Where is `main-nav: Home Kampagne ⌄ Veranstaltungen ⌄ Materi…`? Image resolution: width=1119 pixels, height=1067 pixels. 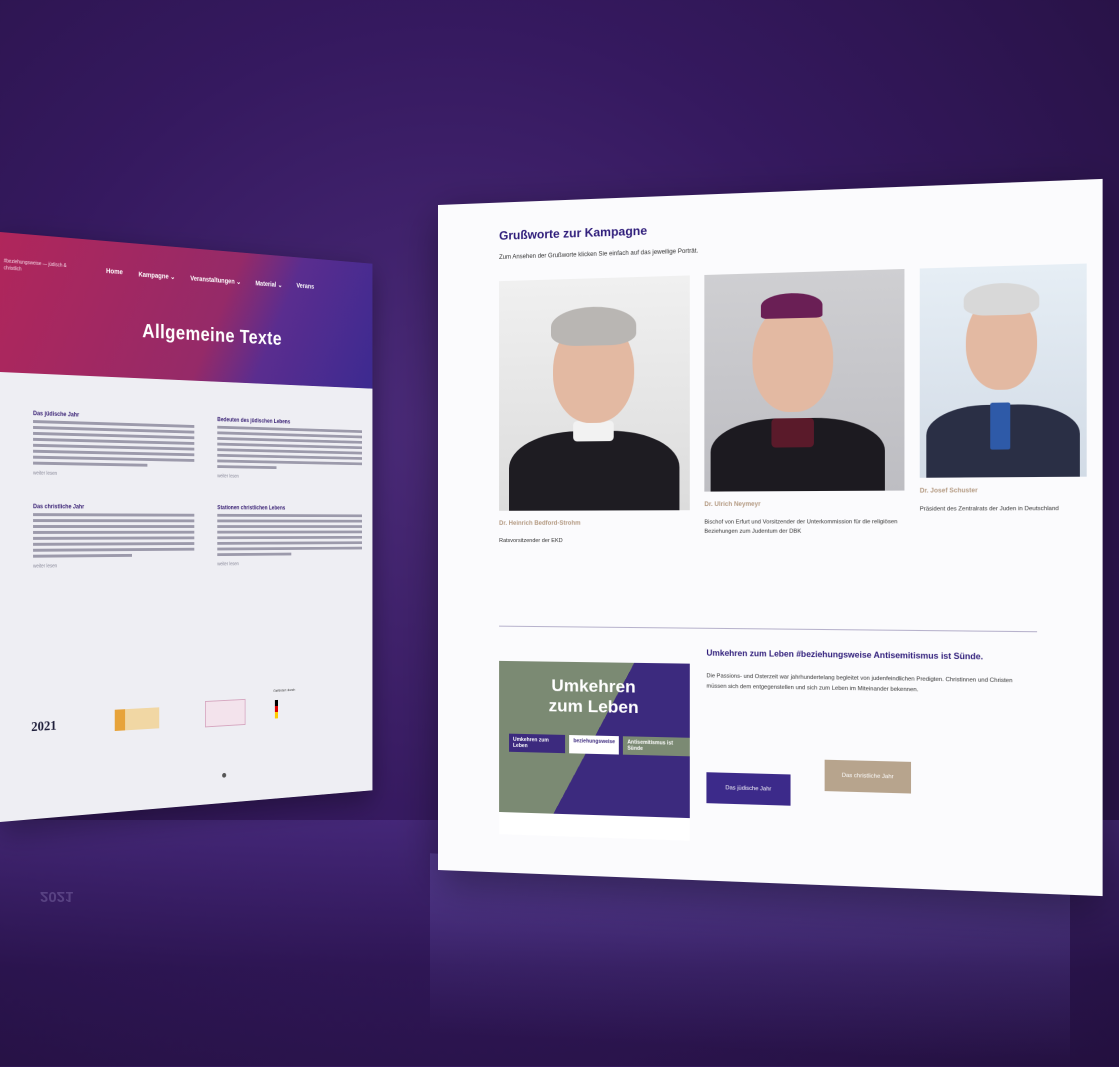
main-nav: Home Kampagne ⌄ Veranstaltungen ⌄ Materi… is located at coordinates (210, 279).